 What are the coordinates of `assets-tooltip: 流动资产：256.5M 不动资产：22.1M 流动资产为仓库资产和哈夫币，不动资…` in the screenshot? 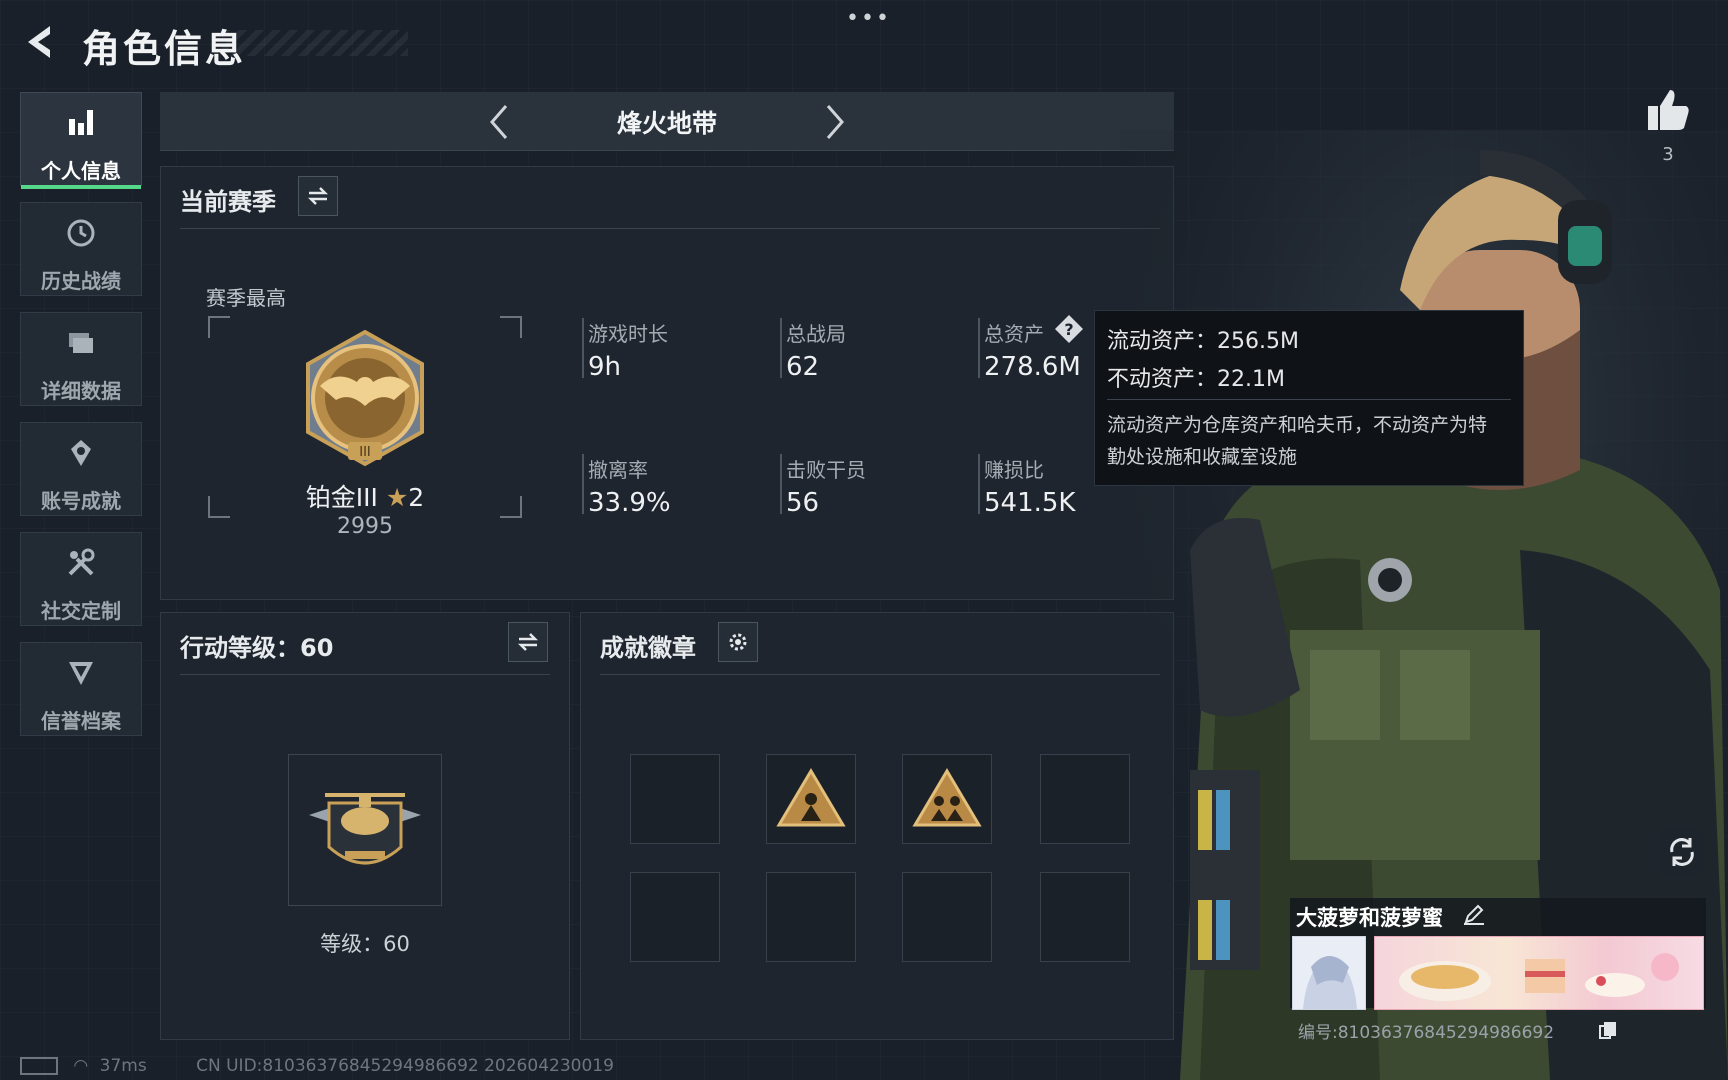 It's located at (1309, 398).